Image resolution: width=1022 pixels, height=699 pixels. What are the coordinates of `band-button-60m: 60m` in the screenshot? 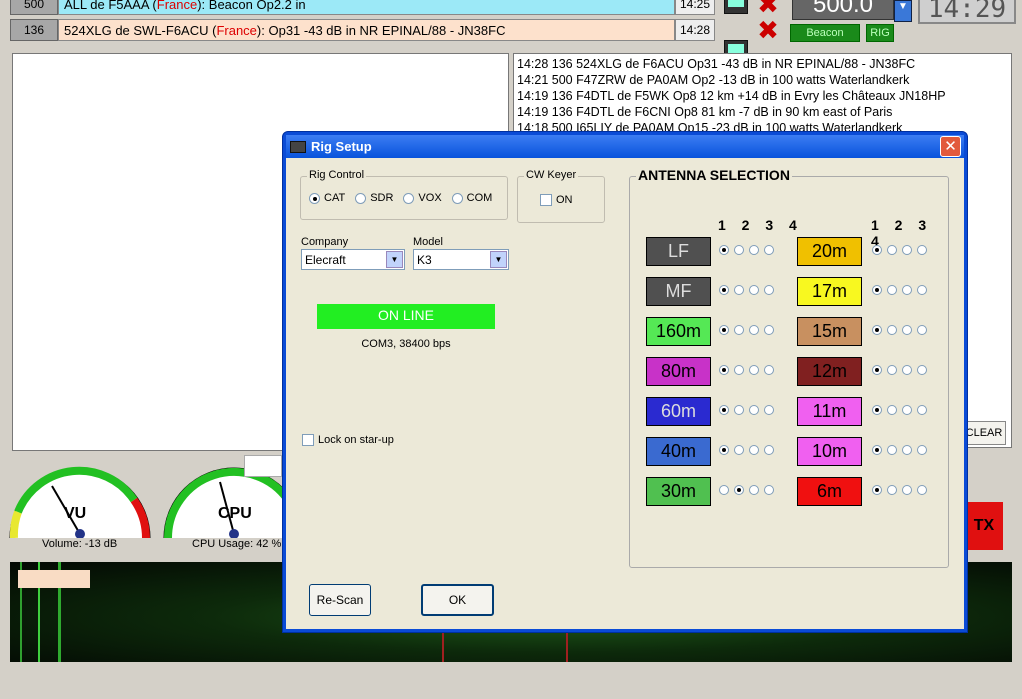 It's located at (678, 411).